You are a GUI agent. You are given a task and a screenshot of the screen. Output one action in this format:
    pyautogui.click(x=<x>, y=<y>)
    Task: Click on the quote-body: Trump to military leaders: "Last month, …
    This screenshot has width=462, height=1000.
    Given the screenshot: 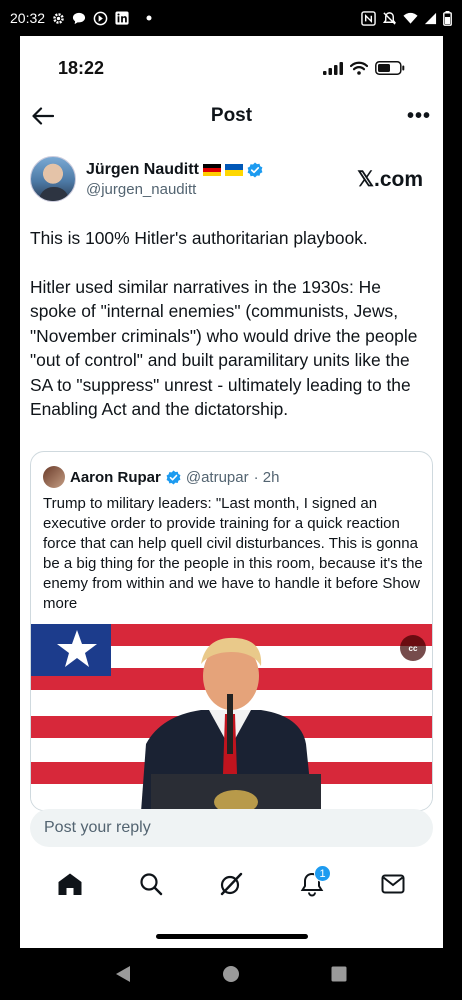 What is the action you would take?
    pyautogui.click(x=233, y=543)
    